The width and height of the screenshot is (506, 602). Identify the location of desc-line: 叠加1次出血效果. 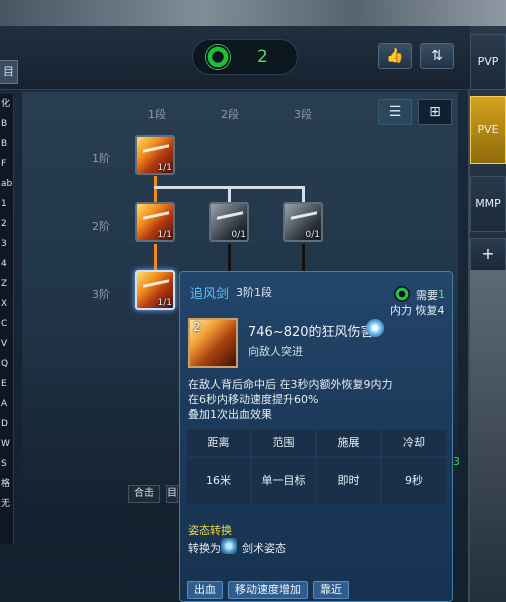
(230, 414).